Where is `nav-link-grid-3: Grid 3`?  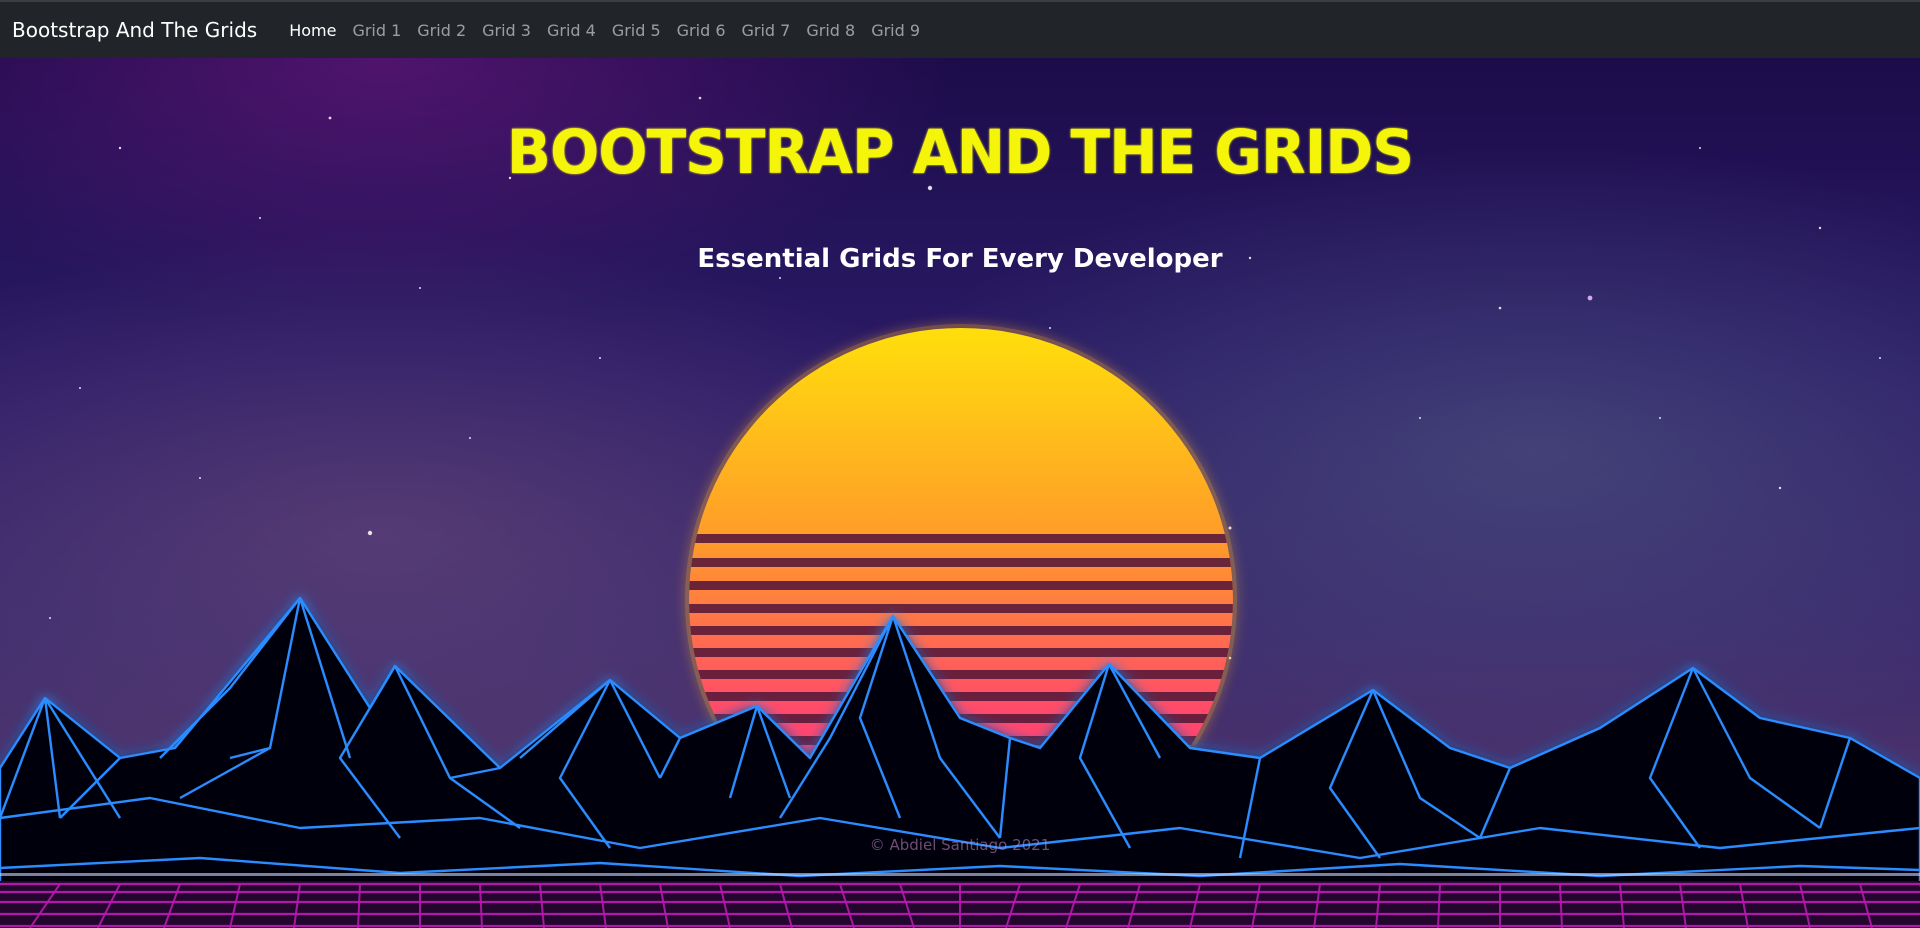
nav-link-grid-3: Grid 3 is located at coordinates (506, 30).